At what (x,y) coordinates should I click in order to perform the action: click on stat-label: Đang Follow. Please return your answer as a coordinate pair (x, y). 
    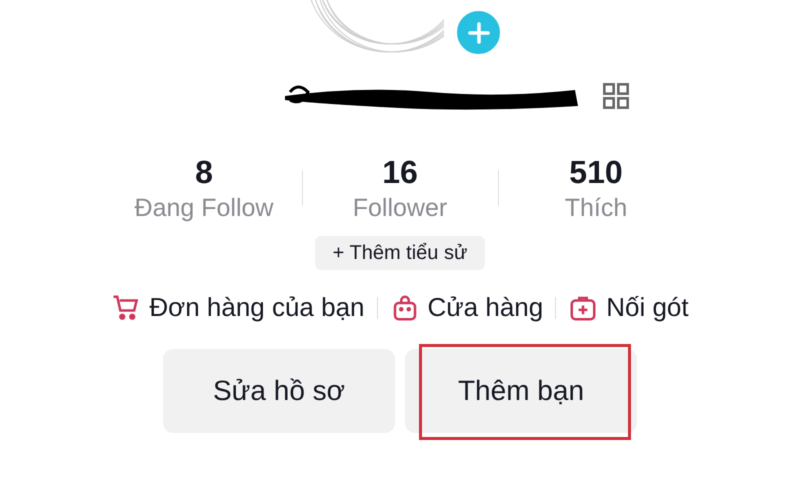
    Looking at the image, I should click on (204, 208).